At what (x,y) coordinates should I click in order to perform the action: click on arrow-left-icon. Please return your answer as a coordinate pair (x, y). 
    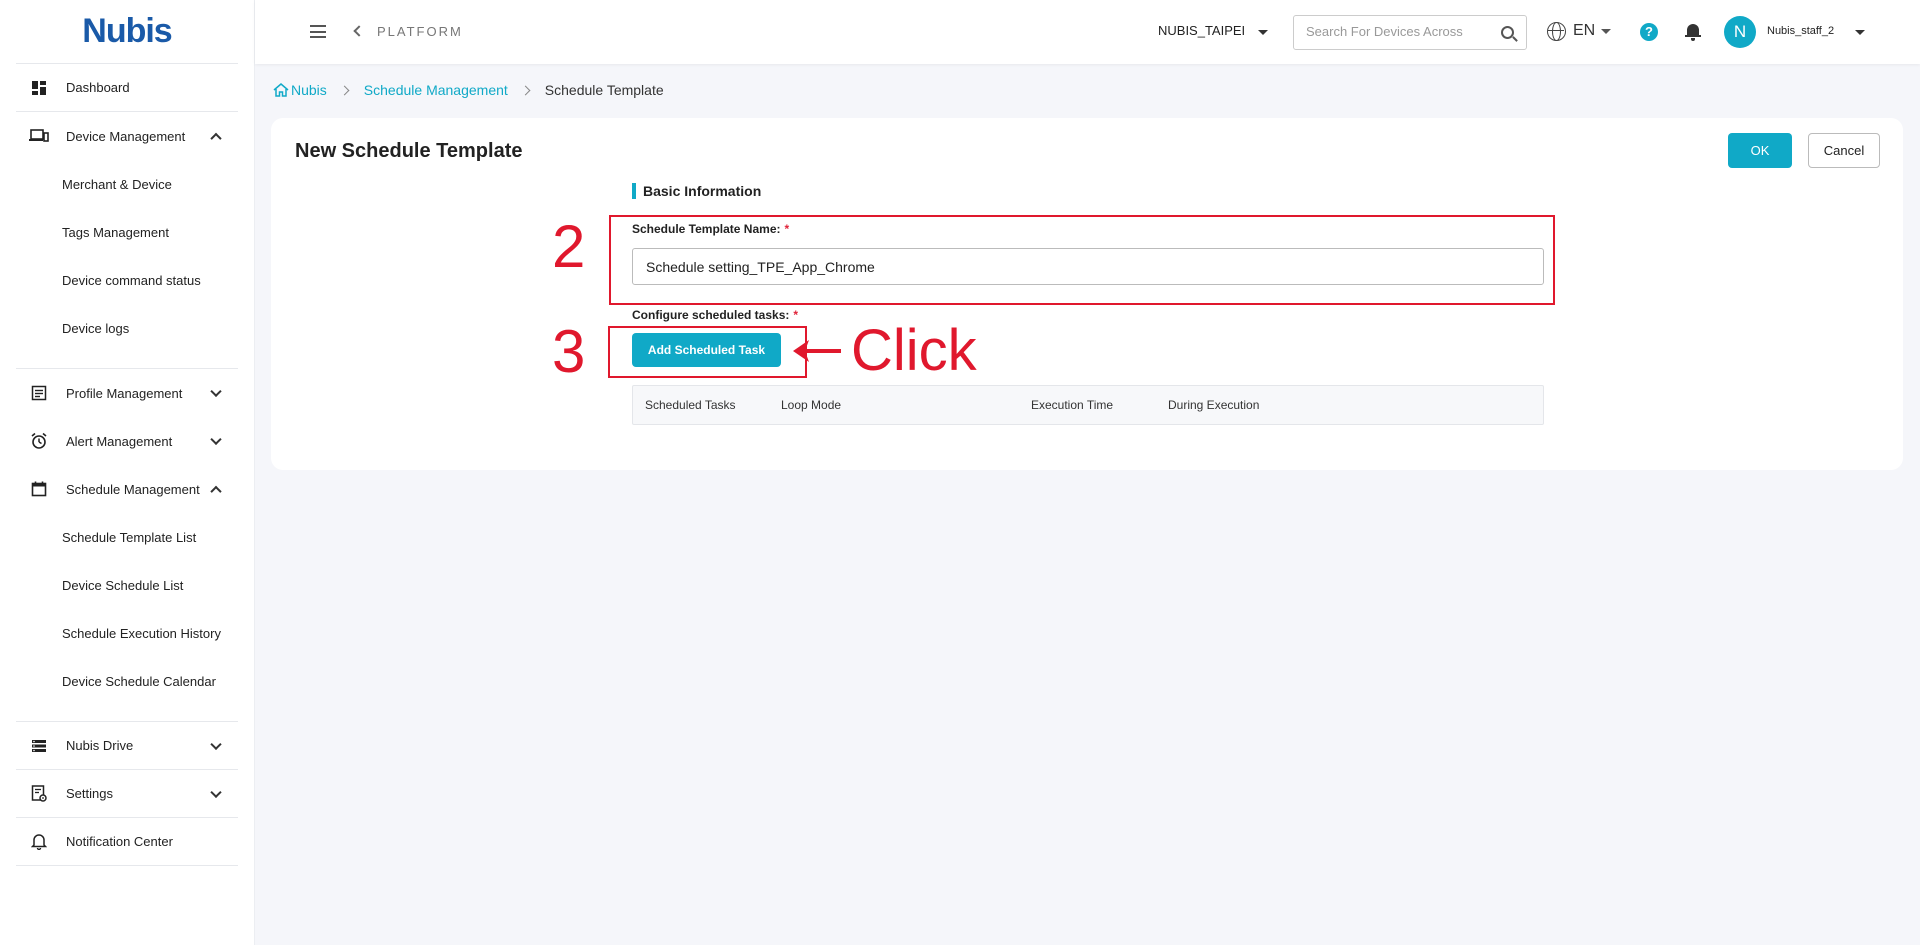
    Looking at the image, I should click on (817, 351).